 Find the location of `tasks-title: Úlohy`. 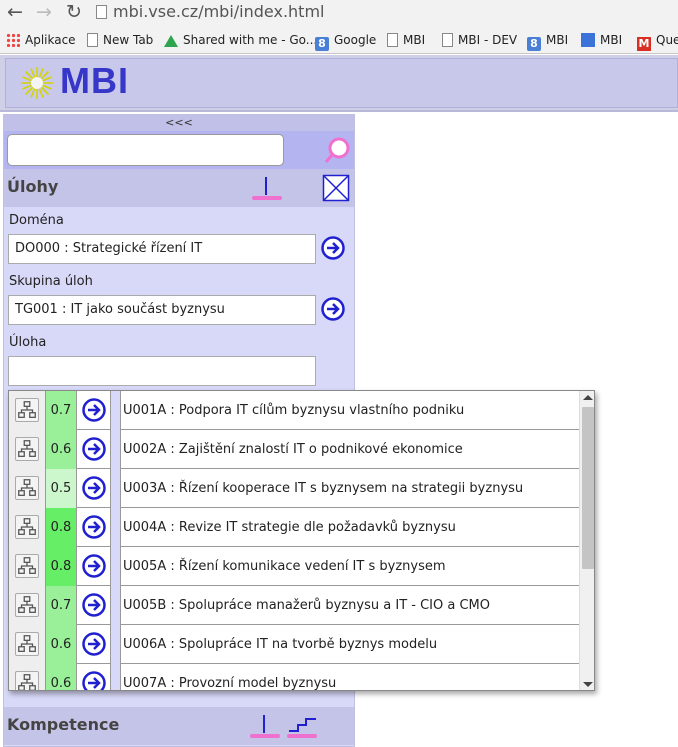

tasks-title: Úlohy is located at coordinates (33, 186).